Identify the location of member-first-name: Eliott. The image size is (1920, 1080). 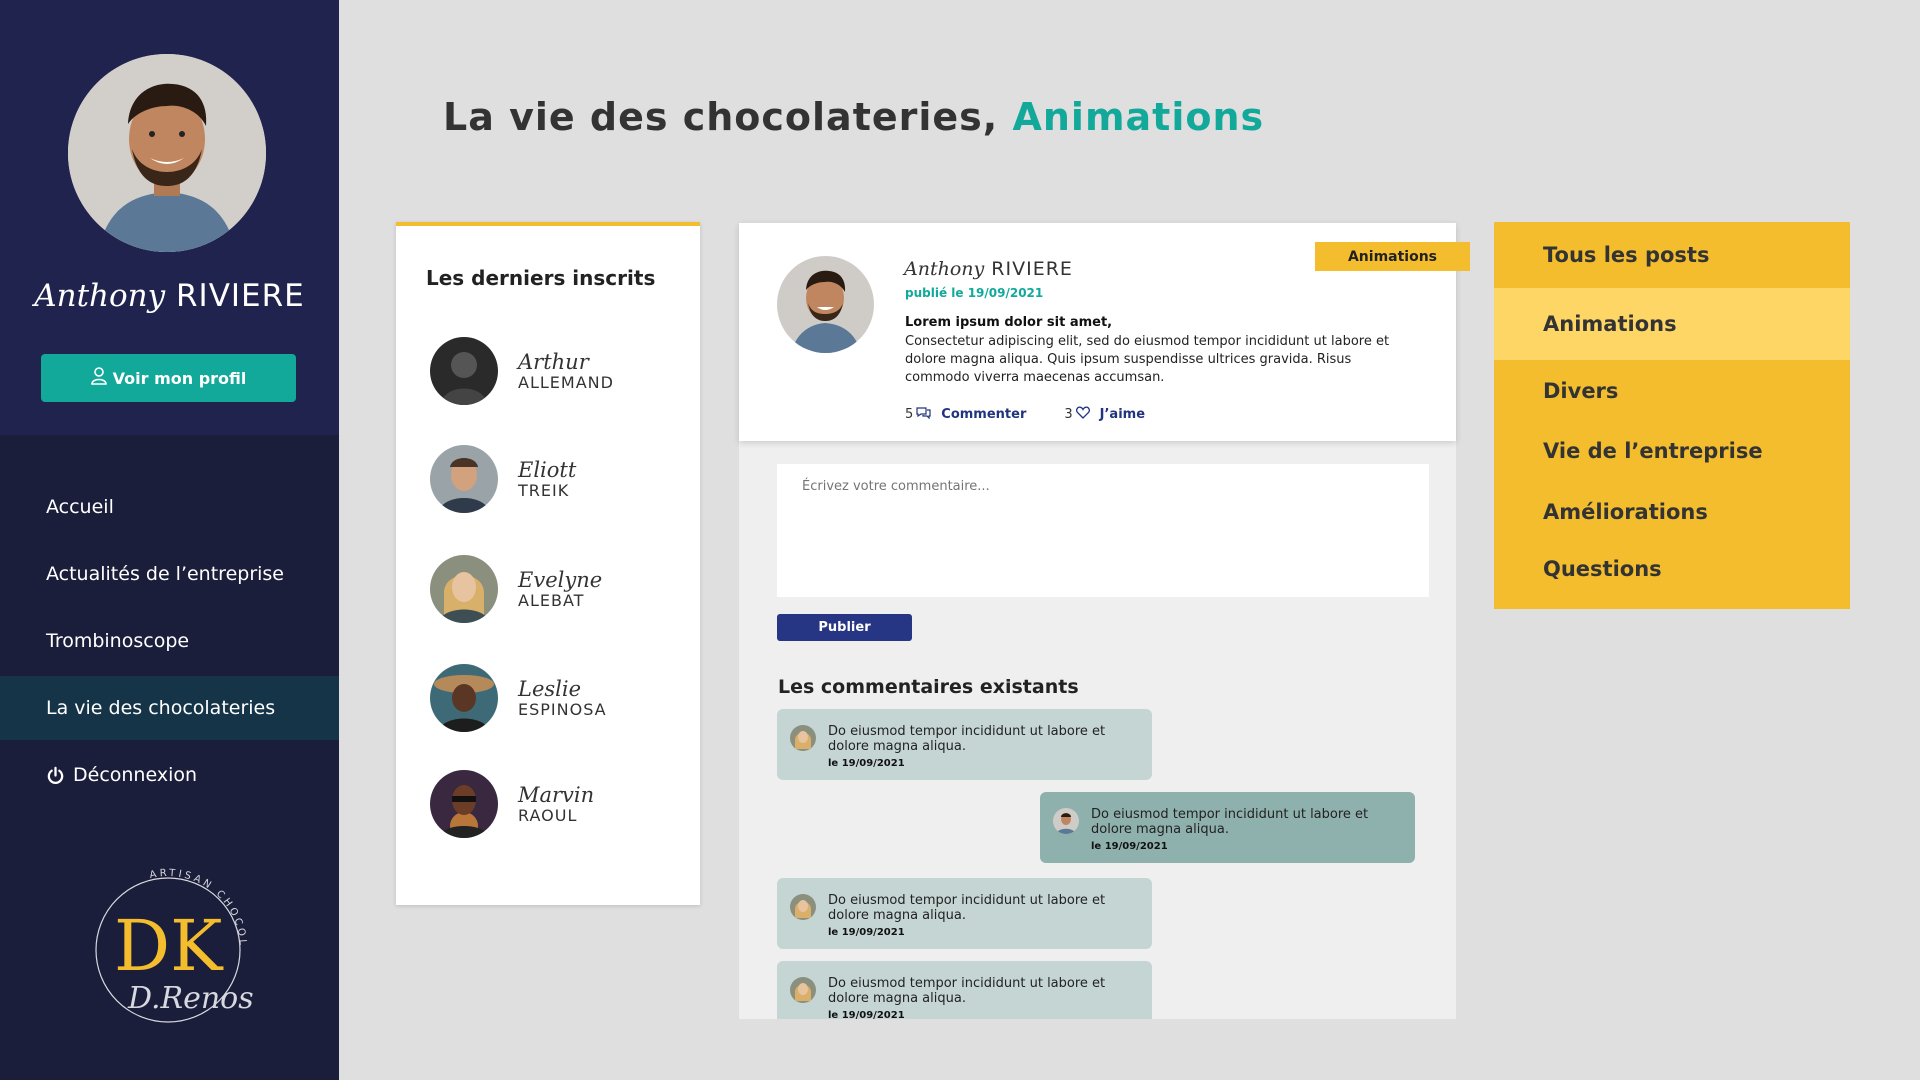
(547, 469).